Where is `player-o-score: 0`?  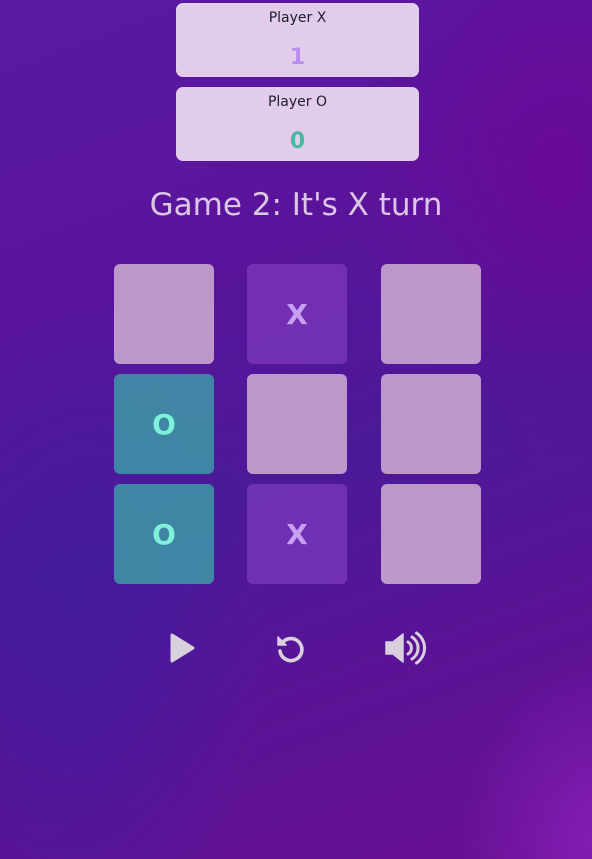
player-o-score: 0 is located at coordinates (297, 141).